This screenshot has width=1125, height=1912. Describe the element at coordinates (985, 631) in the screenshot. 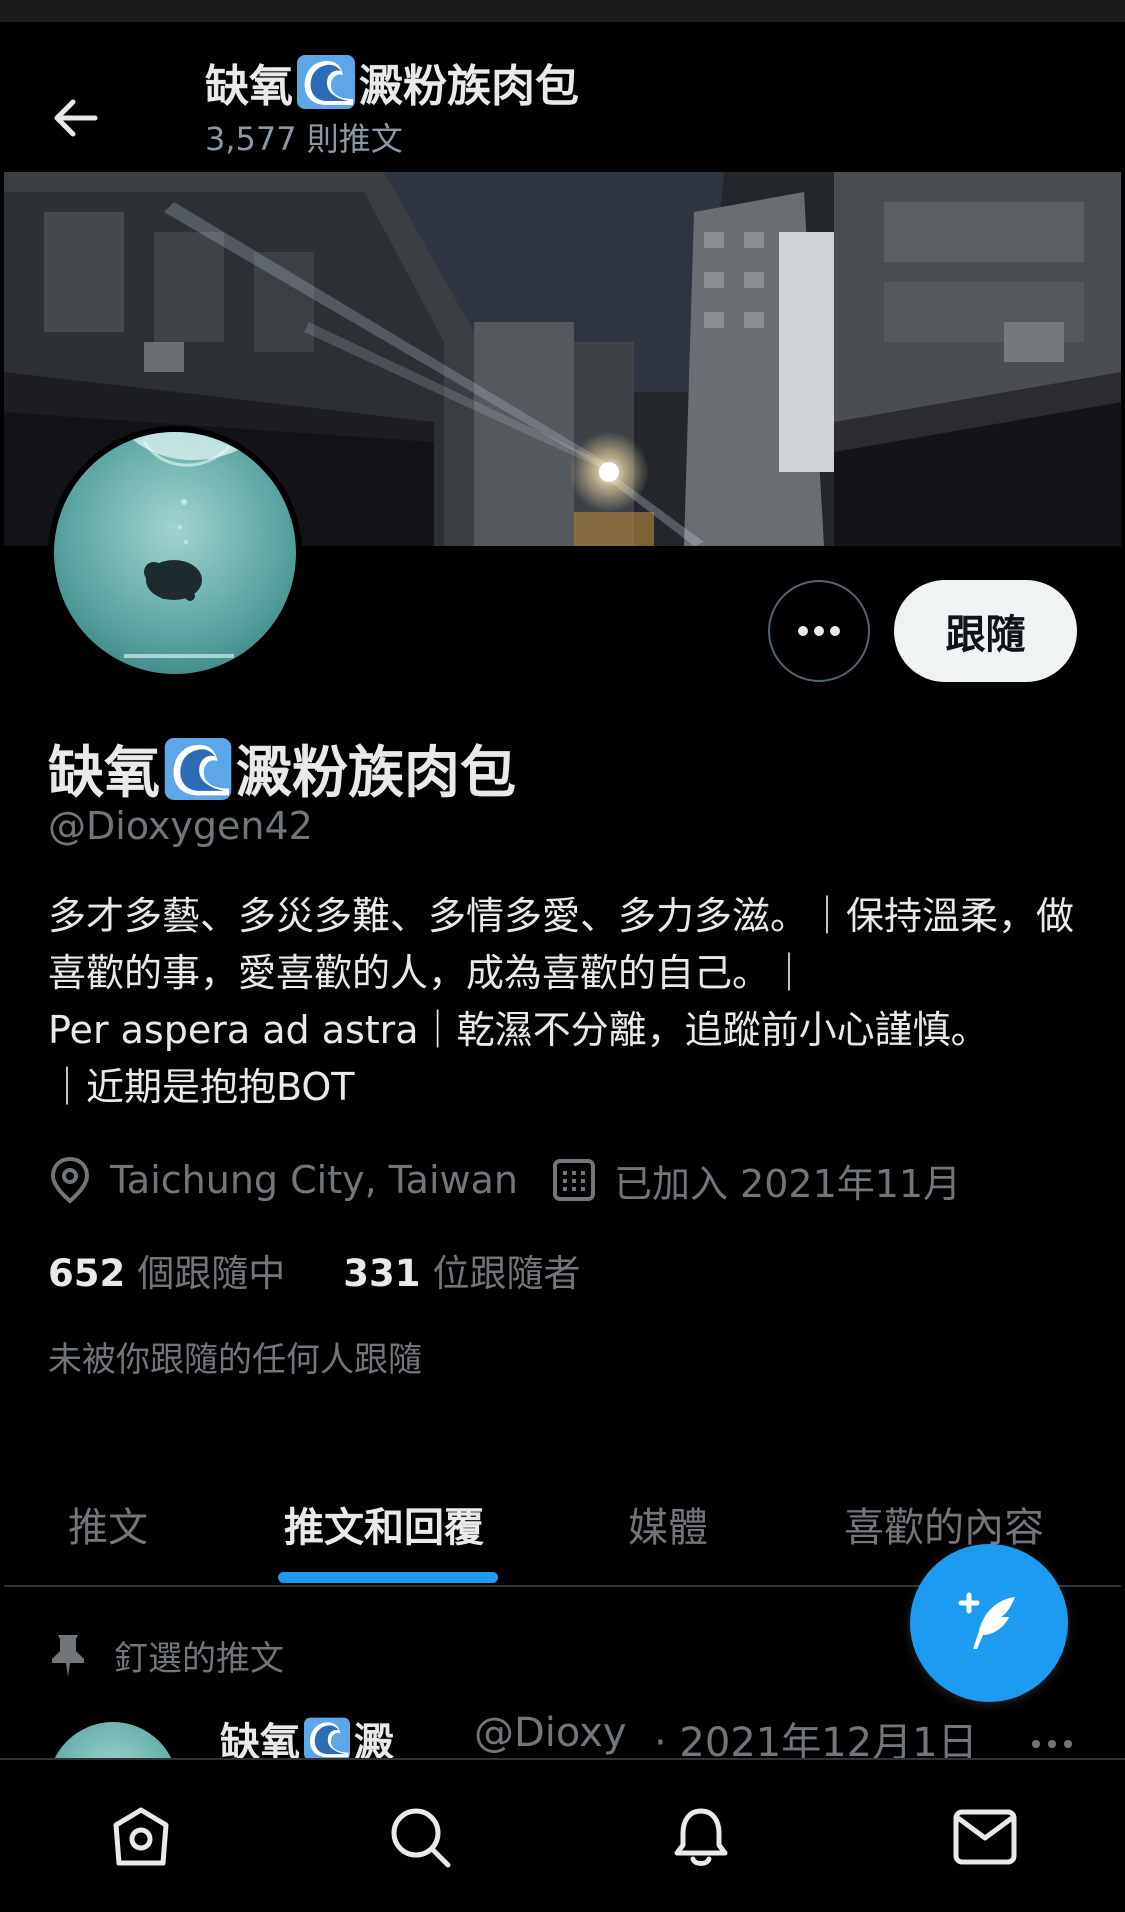

I see `follow-button: 跟隨` at that location.